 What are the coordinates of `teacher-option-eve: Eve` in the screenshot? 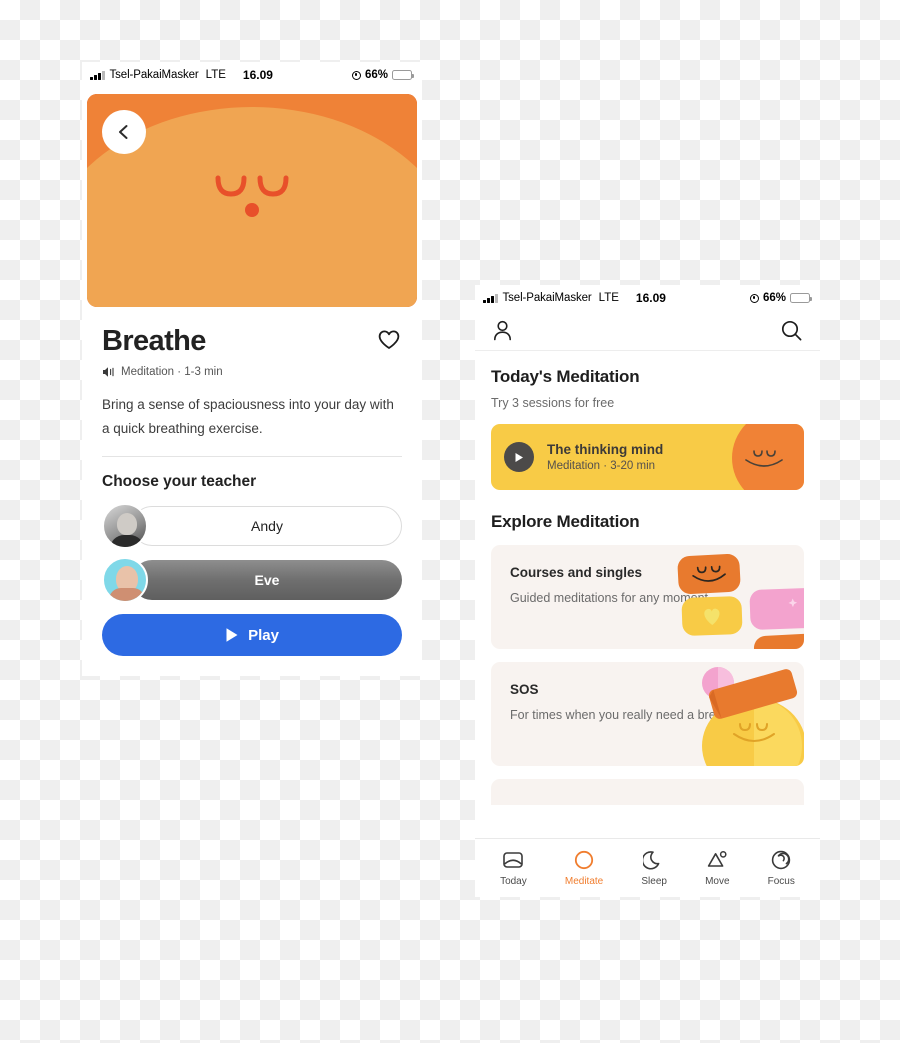 It's located at (267, 580).